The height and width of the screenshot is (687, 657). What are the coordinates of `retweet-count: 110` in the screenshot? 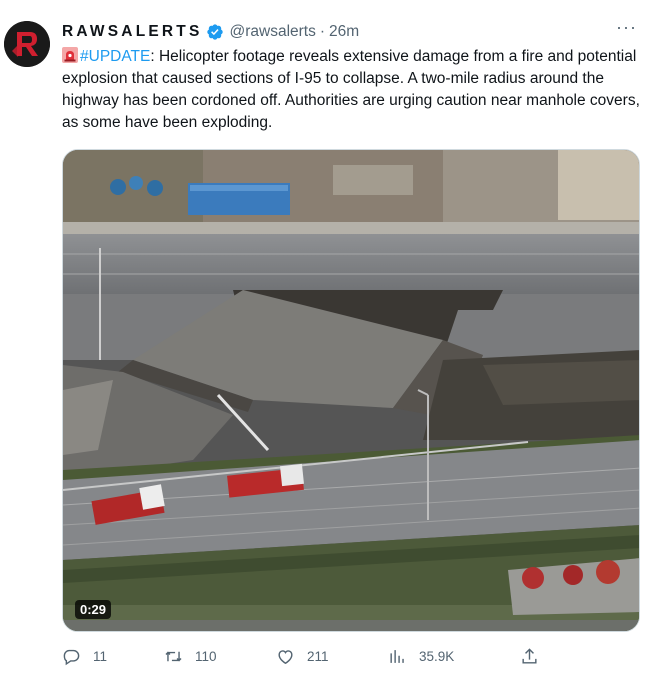 It's located at (206, 656).